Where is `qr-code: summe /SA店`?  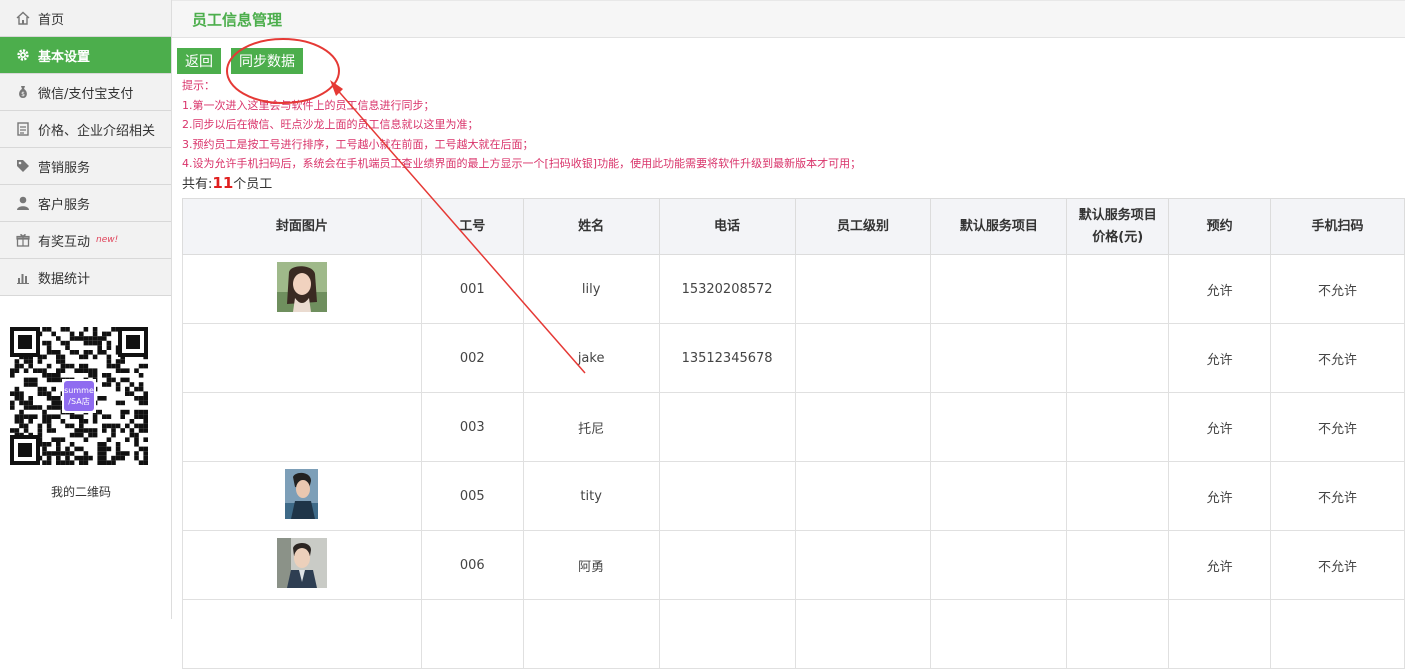 qr-code: summe /SA店 is located at coordinates (79, 396).